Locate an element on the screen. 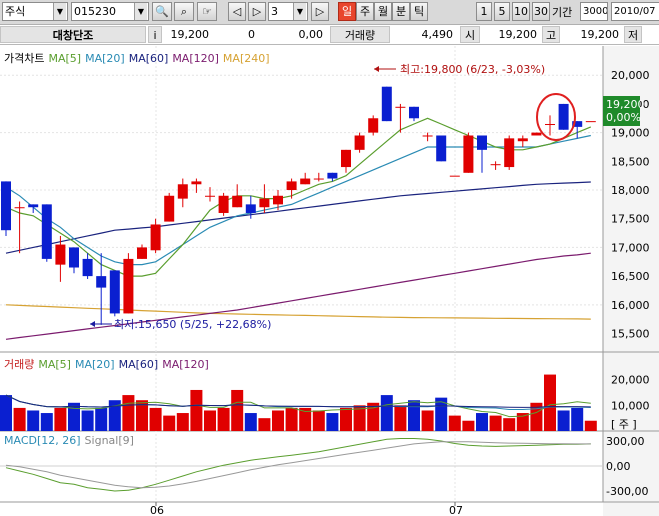 This screenshot has height=516, width=659. volume-tick-label: 10,000 is located at coordinates (630, 405).